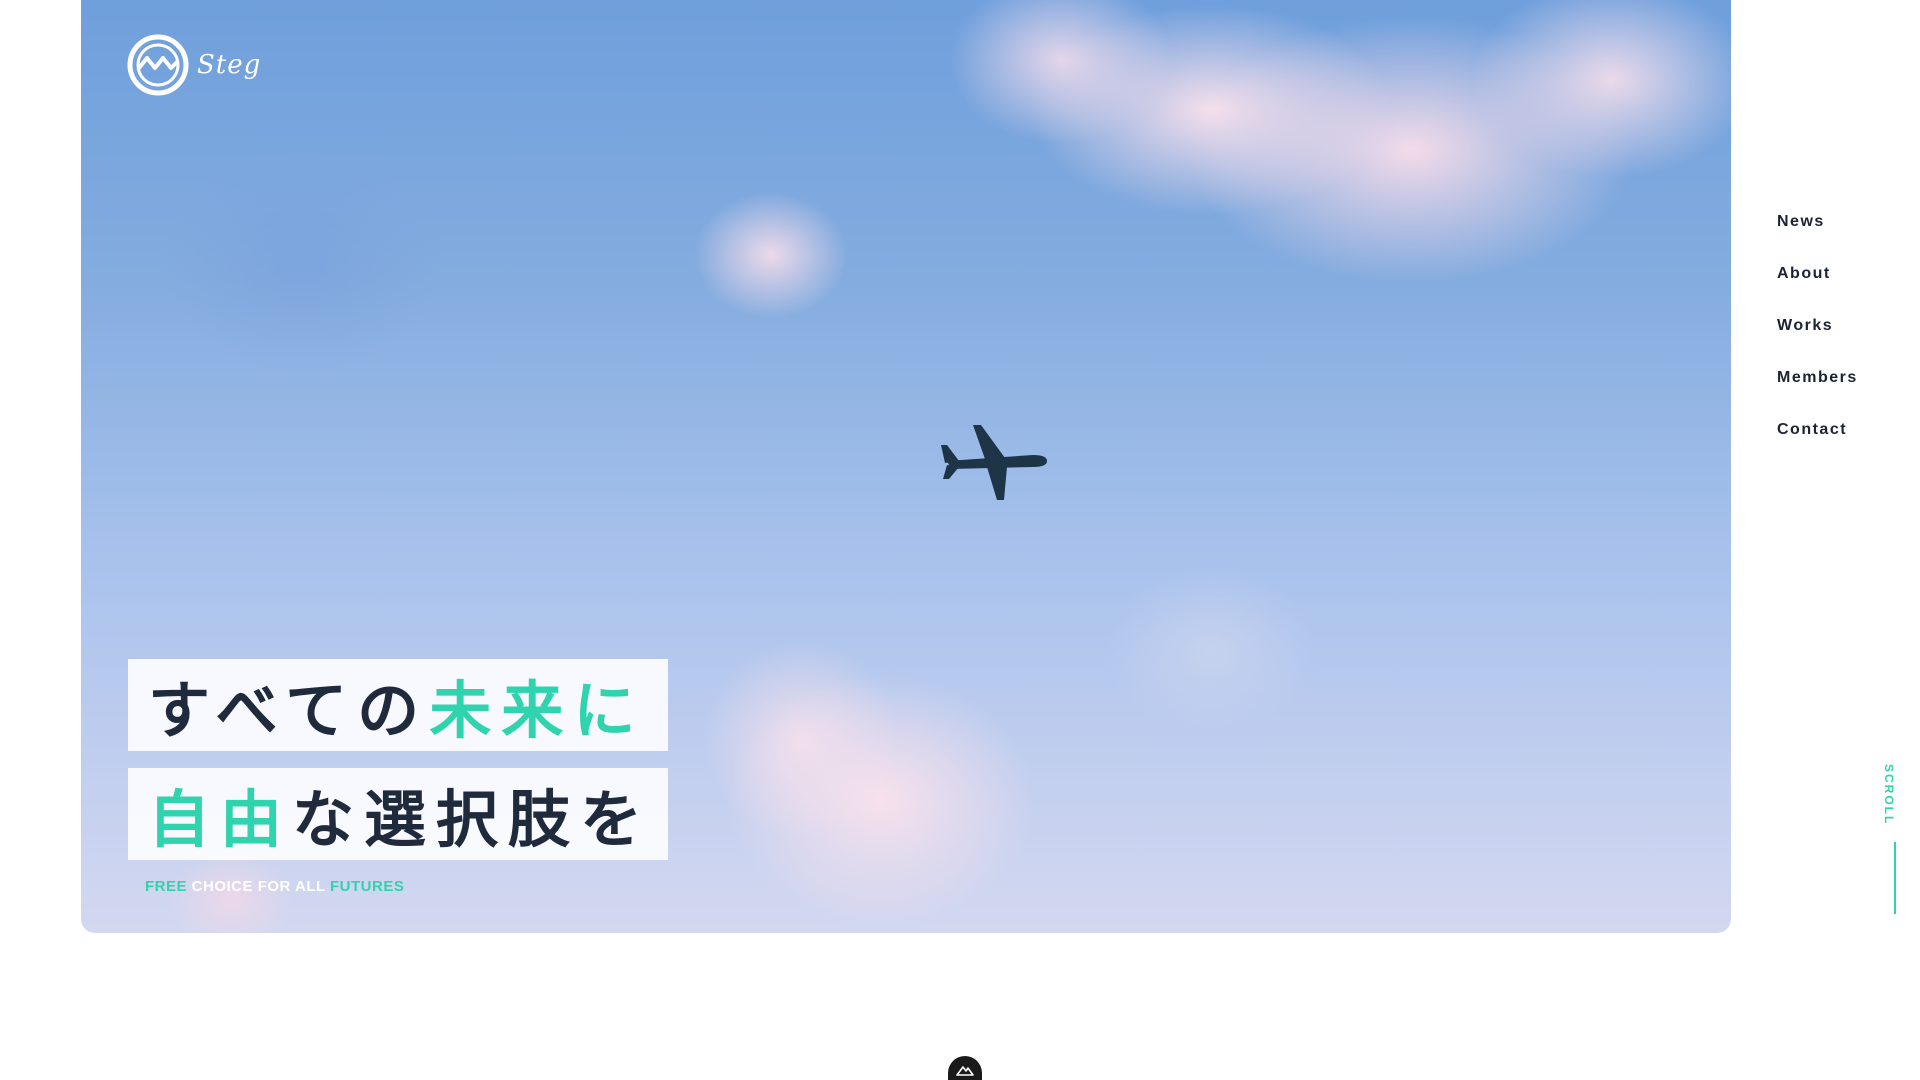 This screenshot has height=1080, width=1920. What do you see at coordinates (259, 886) in the screenshot?
I see `tagline-middle: CHOICE FOR ALL` at bounding box center [259, 886].